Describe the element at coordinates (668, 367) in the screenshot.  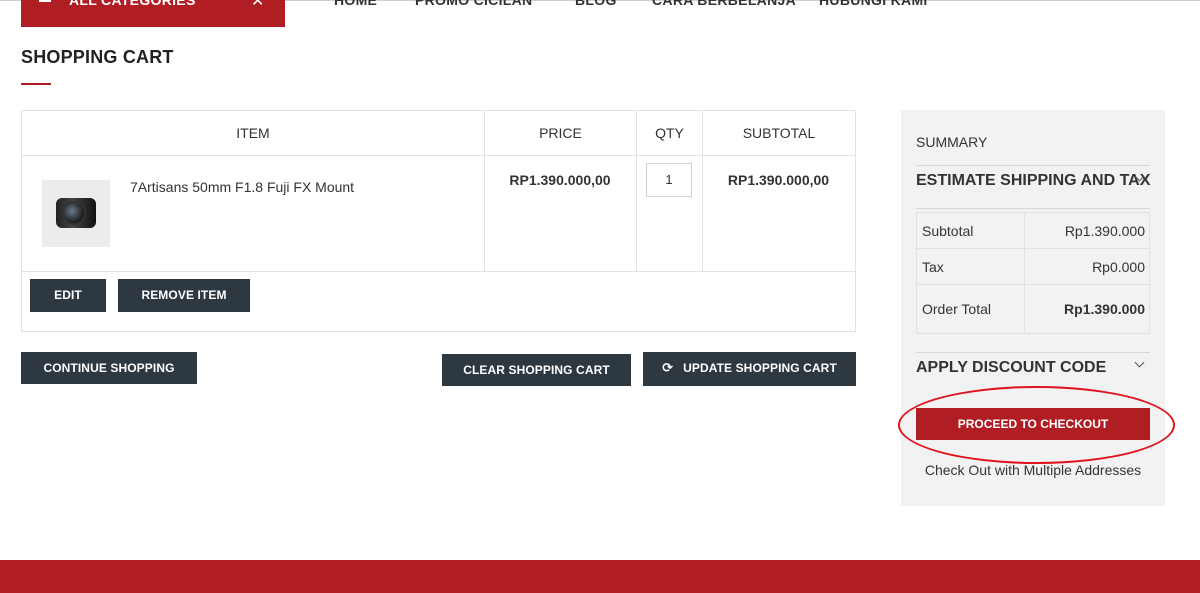
I see `refresh-icon: ⟳` at that location.